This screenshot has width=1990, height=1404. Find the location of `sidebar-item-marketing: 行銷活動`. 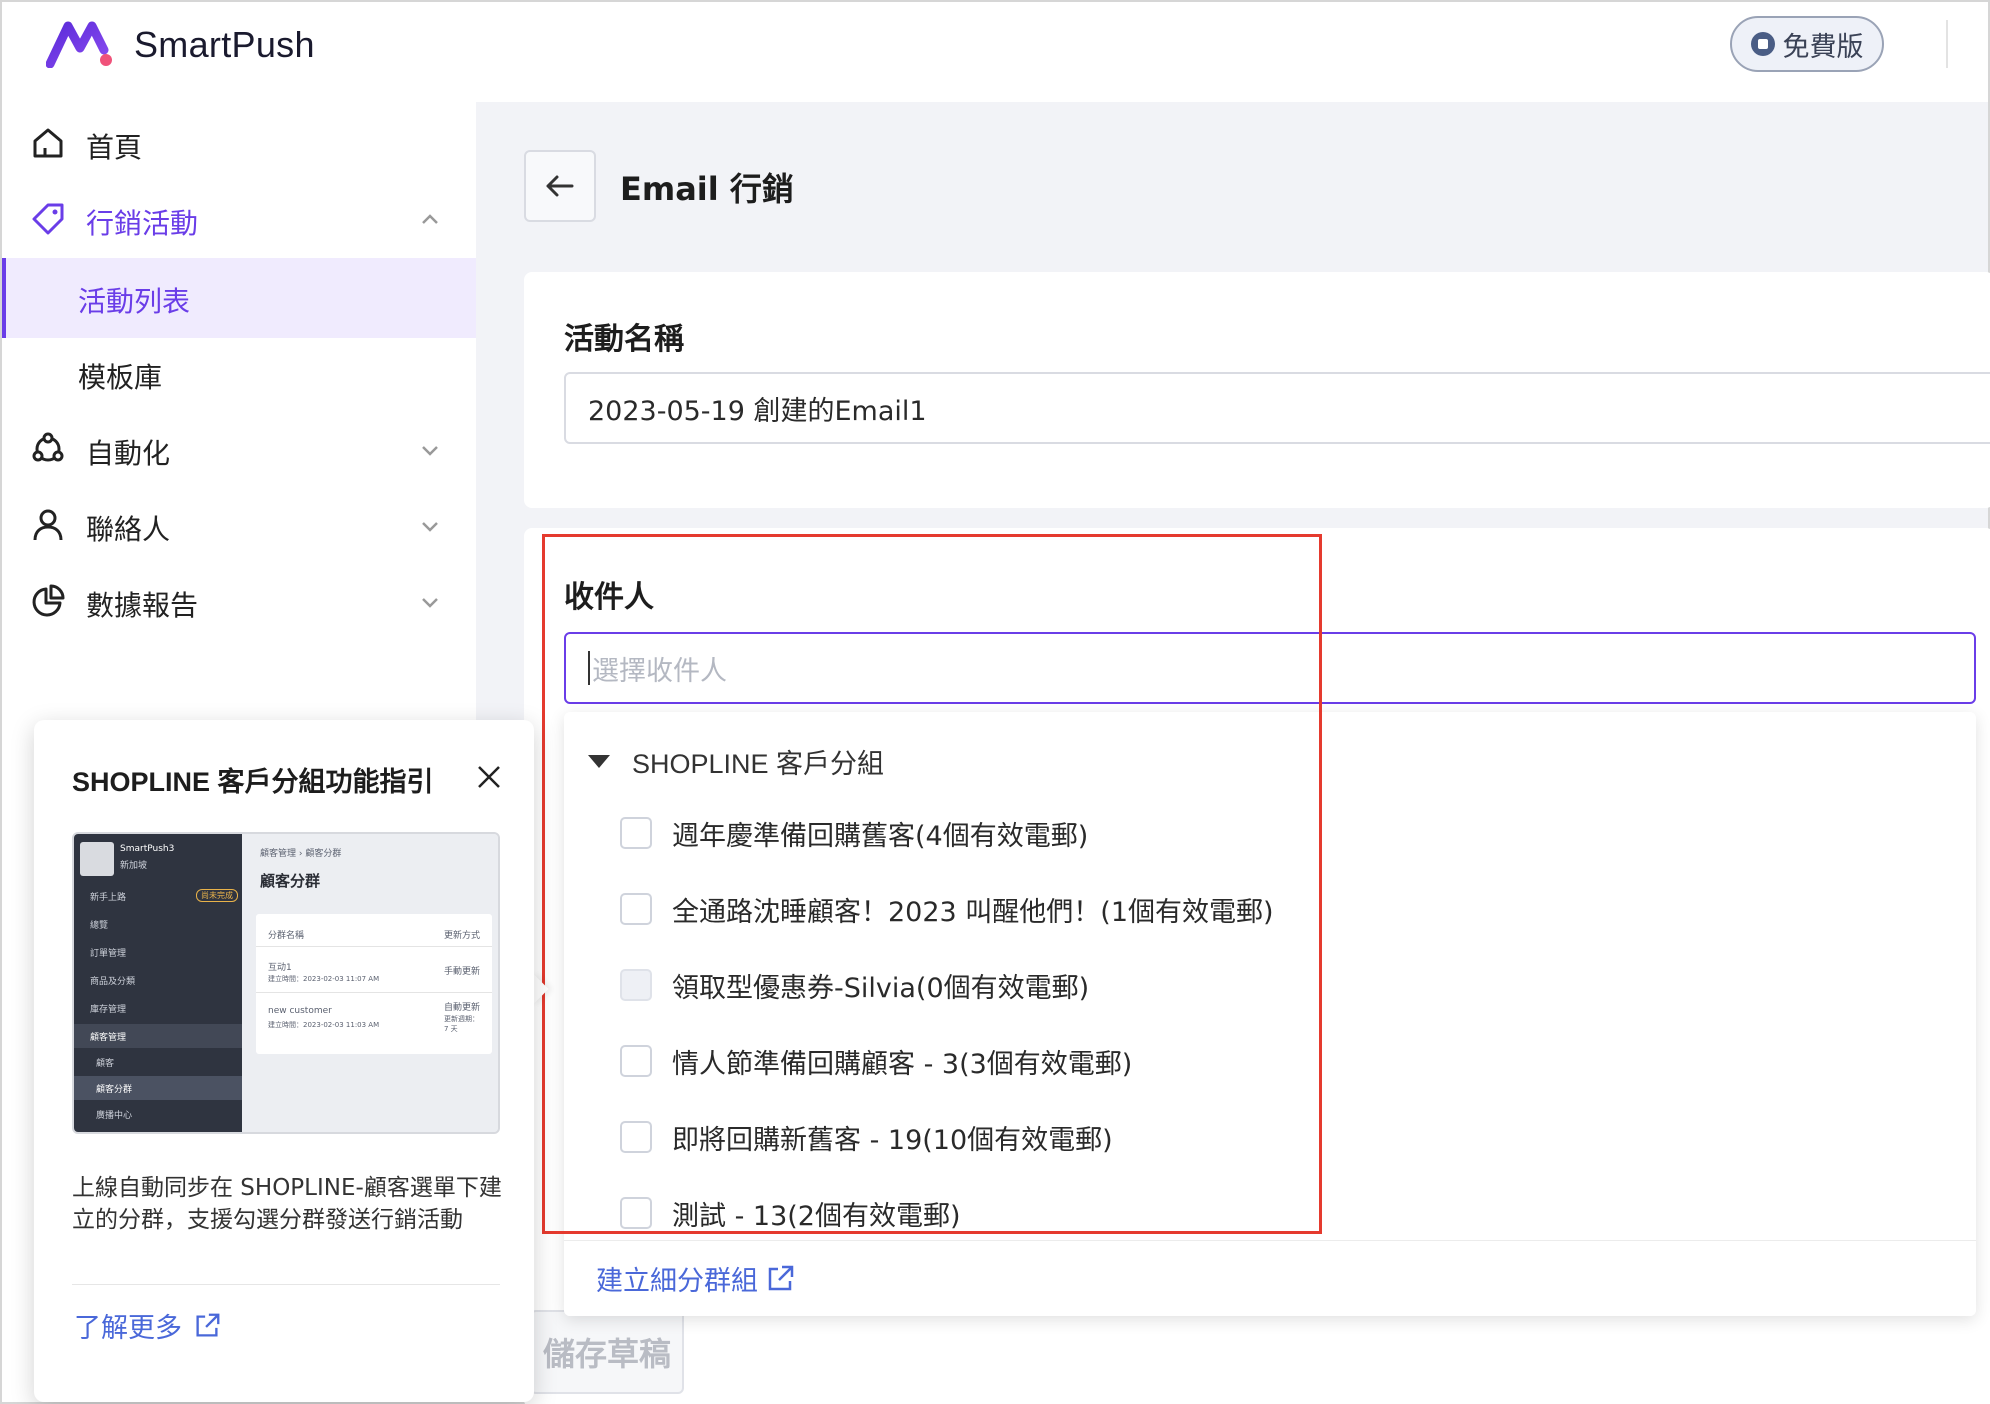

sidebar-item-marketing: 行銷活動 is located at coordinates (239, 219).